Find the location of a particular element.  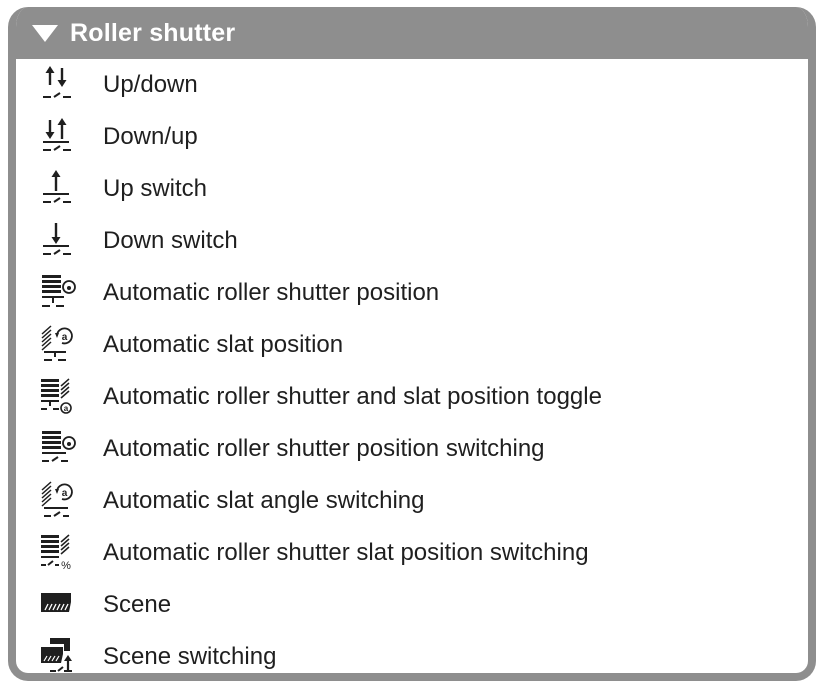

item-label: Up switch is located at coordinates (155, 188).